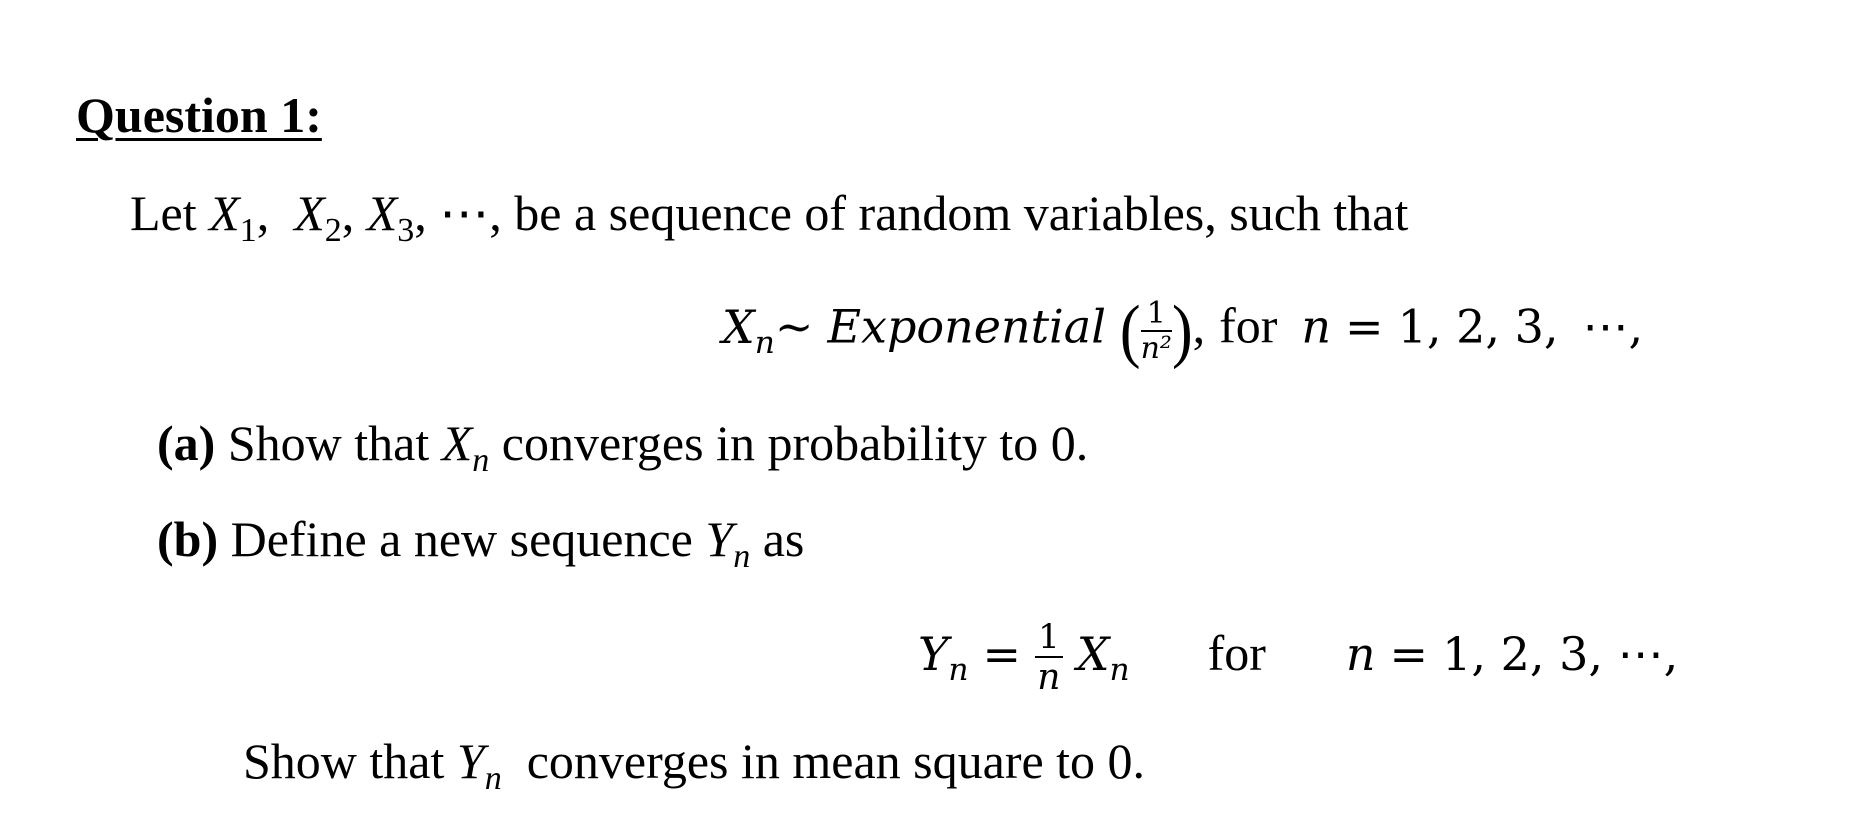 Image resolution: width=1862 pixels, height=822 pixels. What do you see at coordinates (1130, 331) in the screenshot?
I see `left-paren: (` at bounding box center [1130, 331].